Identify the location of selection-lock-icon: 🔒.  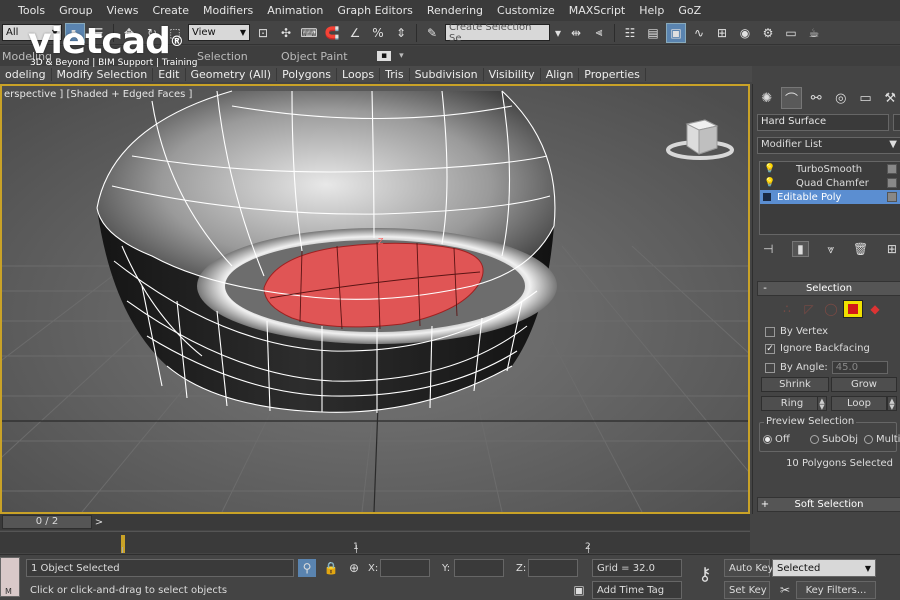
(331, 568).